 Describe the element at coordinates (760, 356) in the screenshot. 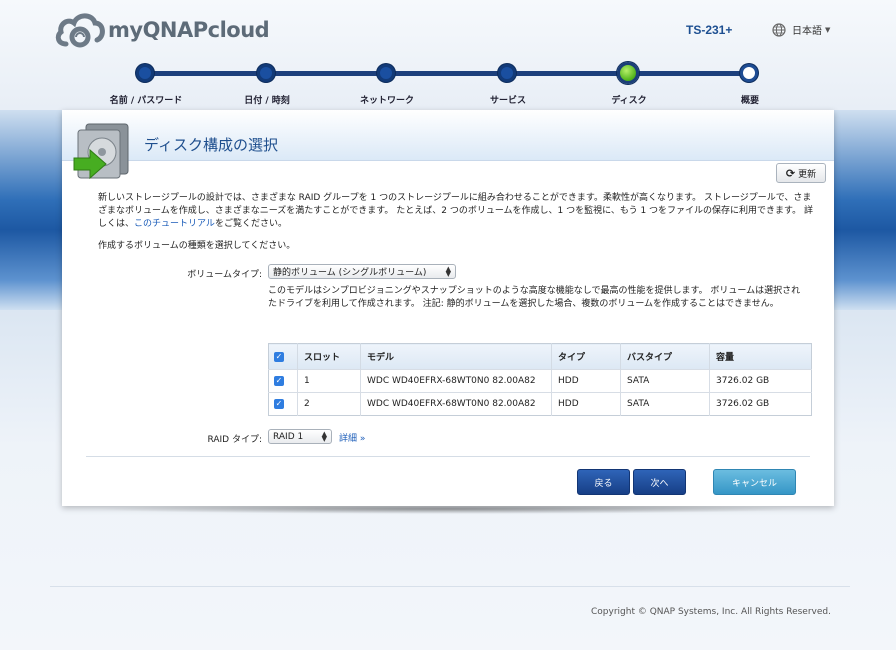

I see `column-header-capacity: 容量` at that location.